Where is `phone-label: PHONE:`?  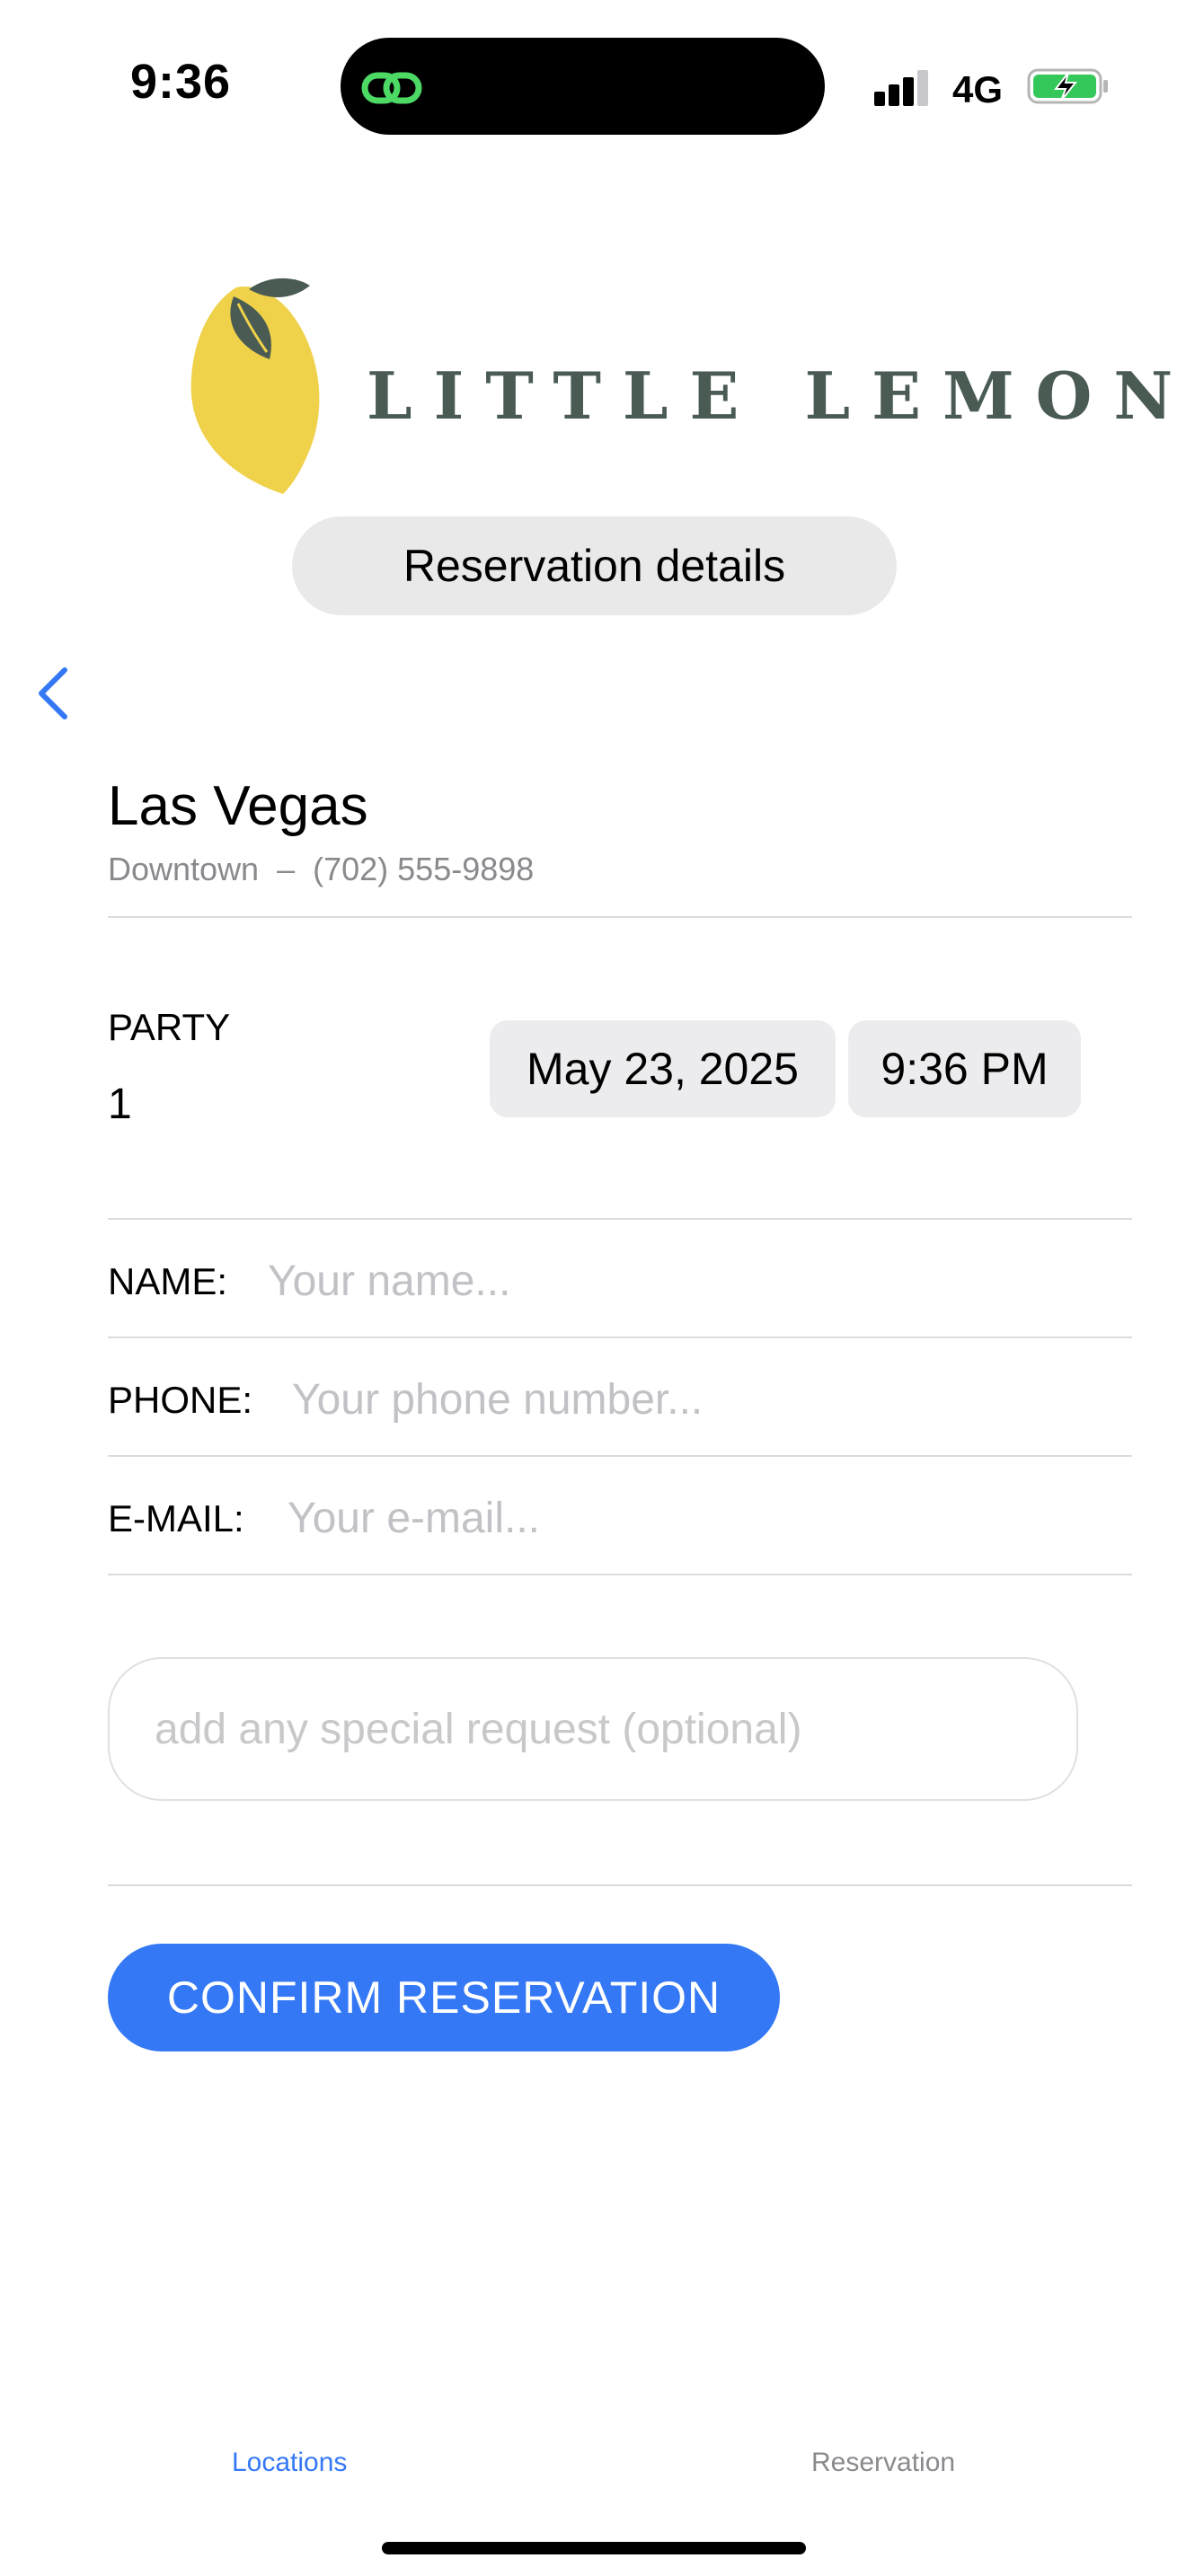 phone-label: PHONE: is located at coordinates (180, 1400).